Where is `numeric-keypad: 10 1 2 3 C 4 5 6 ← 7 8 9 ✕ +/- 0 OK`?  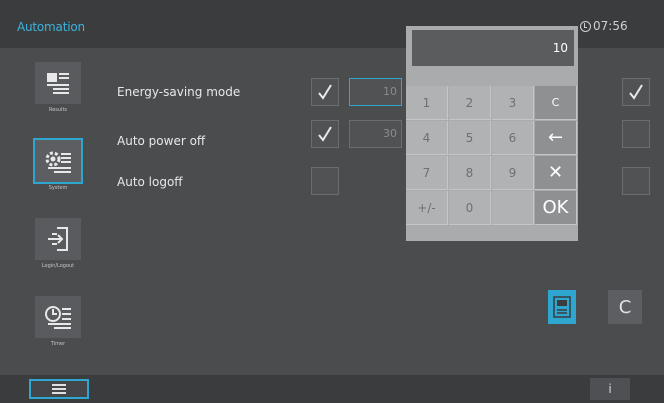
numeric-keypad: 10 1 2 3 C 4 5 6 ← 7 8 9 ✕ +/- 0 OK is located at coordinates (492, 133).